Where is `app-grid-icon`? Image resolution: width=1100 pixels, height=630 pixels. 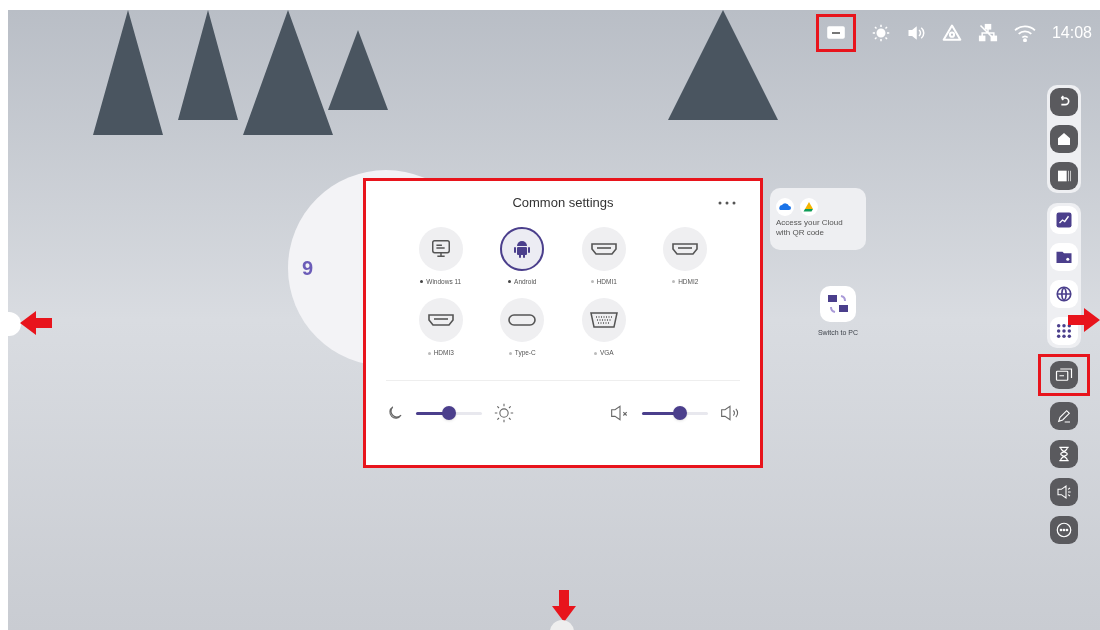
app-grid-icon is located at coordinates (1064, 331).